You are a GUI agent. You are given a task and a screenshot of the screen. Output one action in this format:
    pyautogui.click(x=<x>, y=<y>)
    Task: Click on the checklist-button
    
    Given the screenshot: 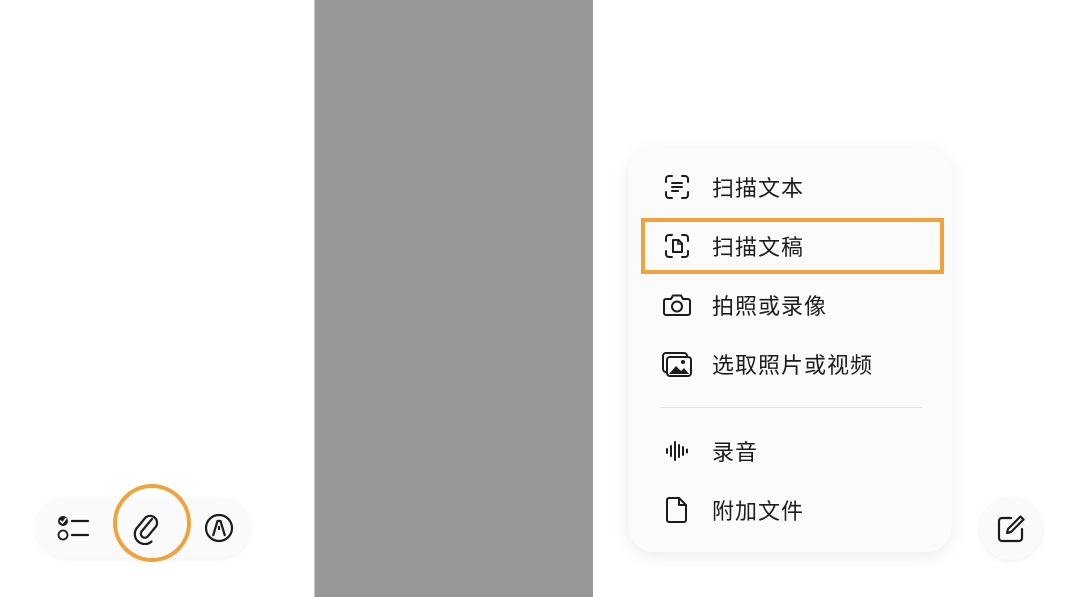 What is the action you would take?
    pyautogui.click(x=73, y=528)
    